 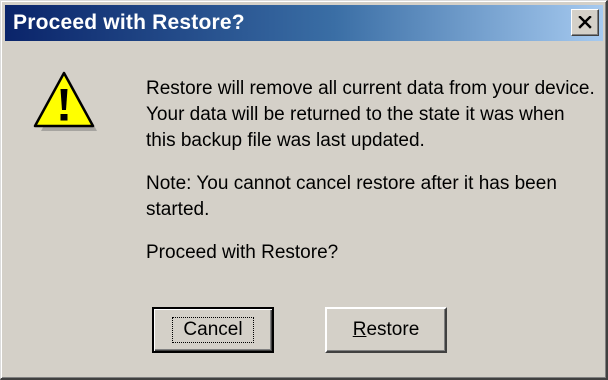 What do you see at coordinates (129, 22) in the screenshot?
I see `dialog-title: Proceed with Restore?` at bounding box center [129, 22].